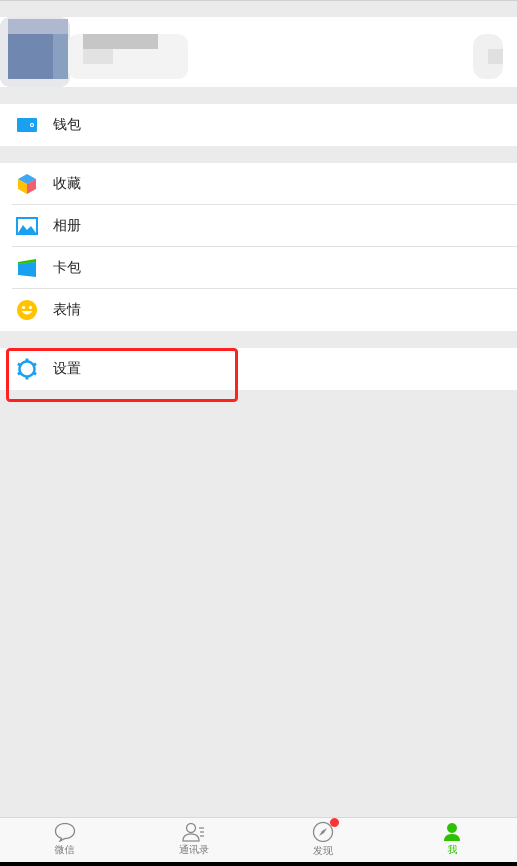 This screenshot has width=517, height=866. Describe the element at coordinates (67, 268) in the screenshot. I see `menu-item-label: 卡包` at that location.